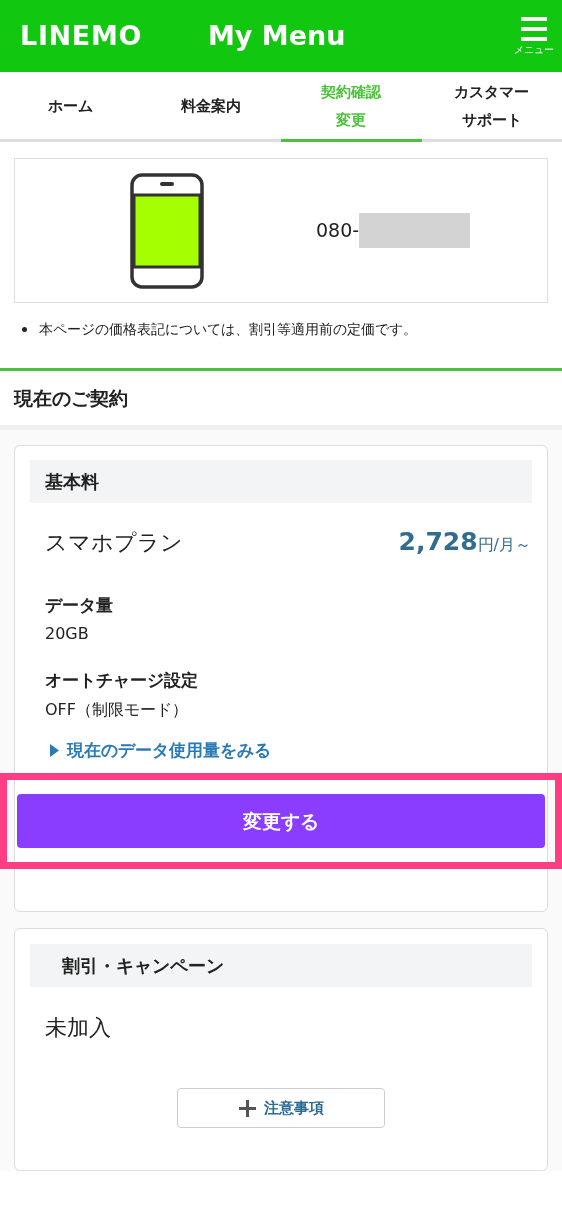 The height and width of the screenshot is (1206, 562). What do you see at coordinates (167, 230) in the screenshot?
I see `smartphone-icon` at bounding box center [167, 230].